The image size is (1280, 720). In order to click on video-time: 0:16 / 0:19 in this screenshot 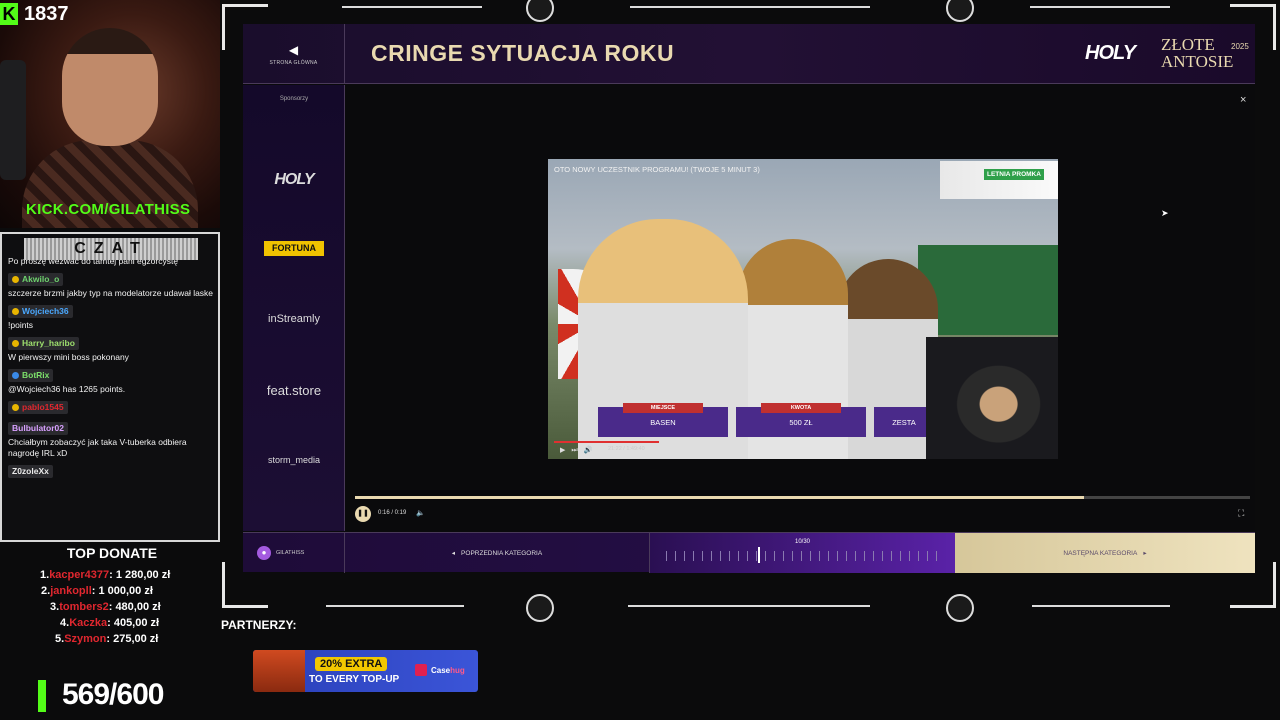, I will do `click(392, 513)`.